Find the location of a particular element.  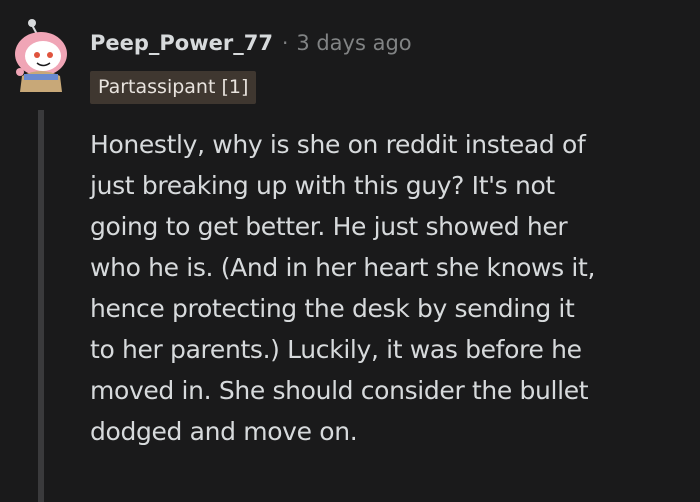

timestamp-link: 3 days ago is located at coordinates (353, 43).